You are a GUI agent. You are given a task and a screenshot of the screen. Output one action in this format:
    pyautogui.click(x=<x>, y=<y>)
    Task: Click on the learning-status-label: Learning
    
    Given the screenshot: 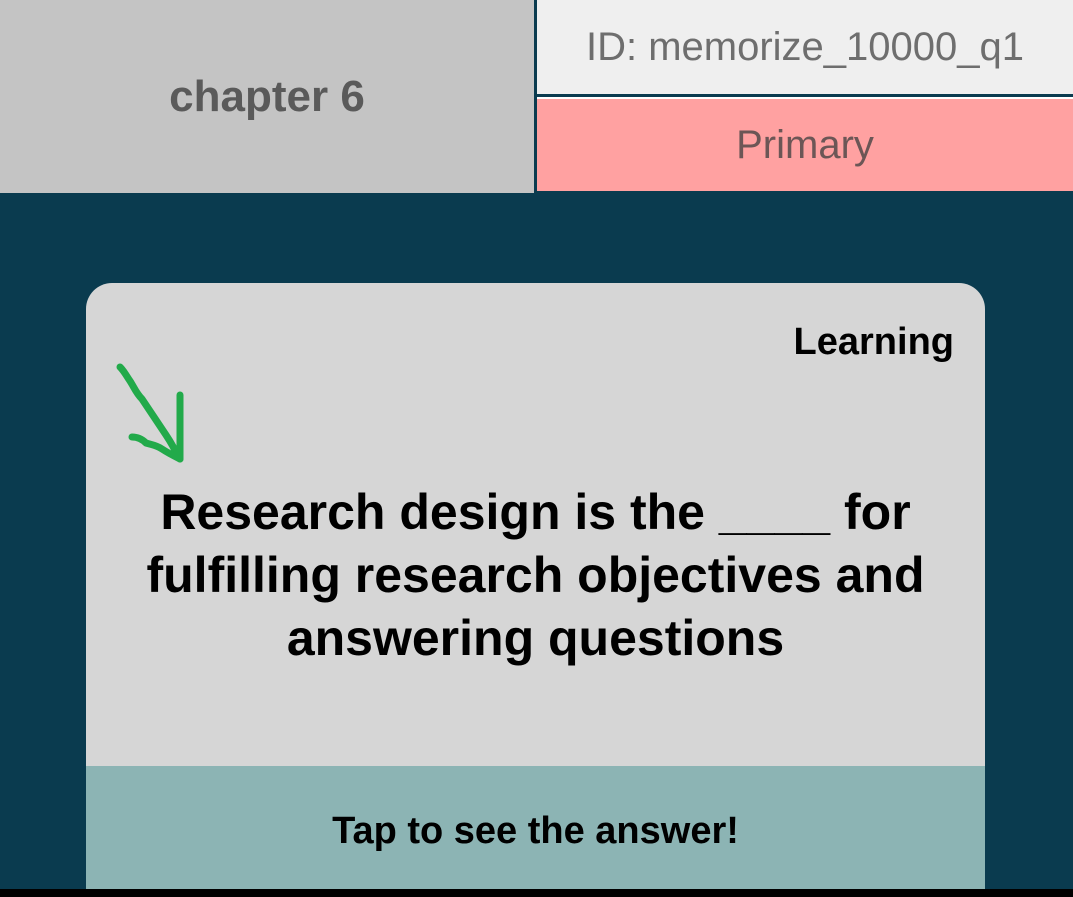 What is the action you would take?
    pyautogui.click(x=873, y=342)
    